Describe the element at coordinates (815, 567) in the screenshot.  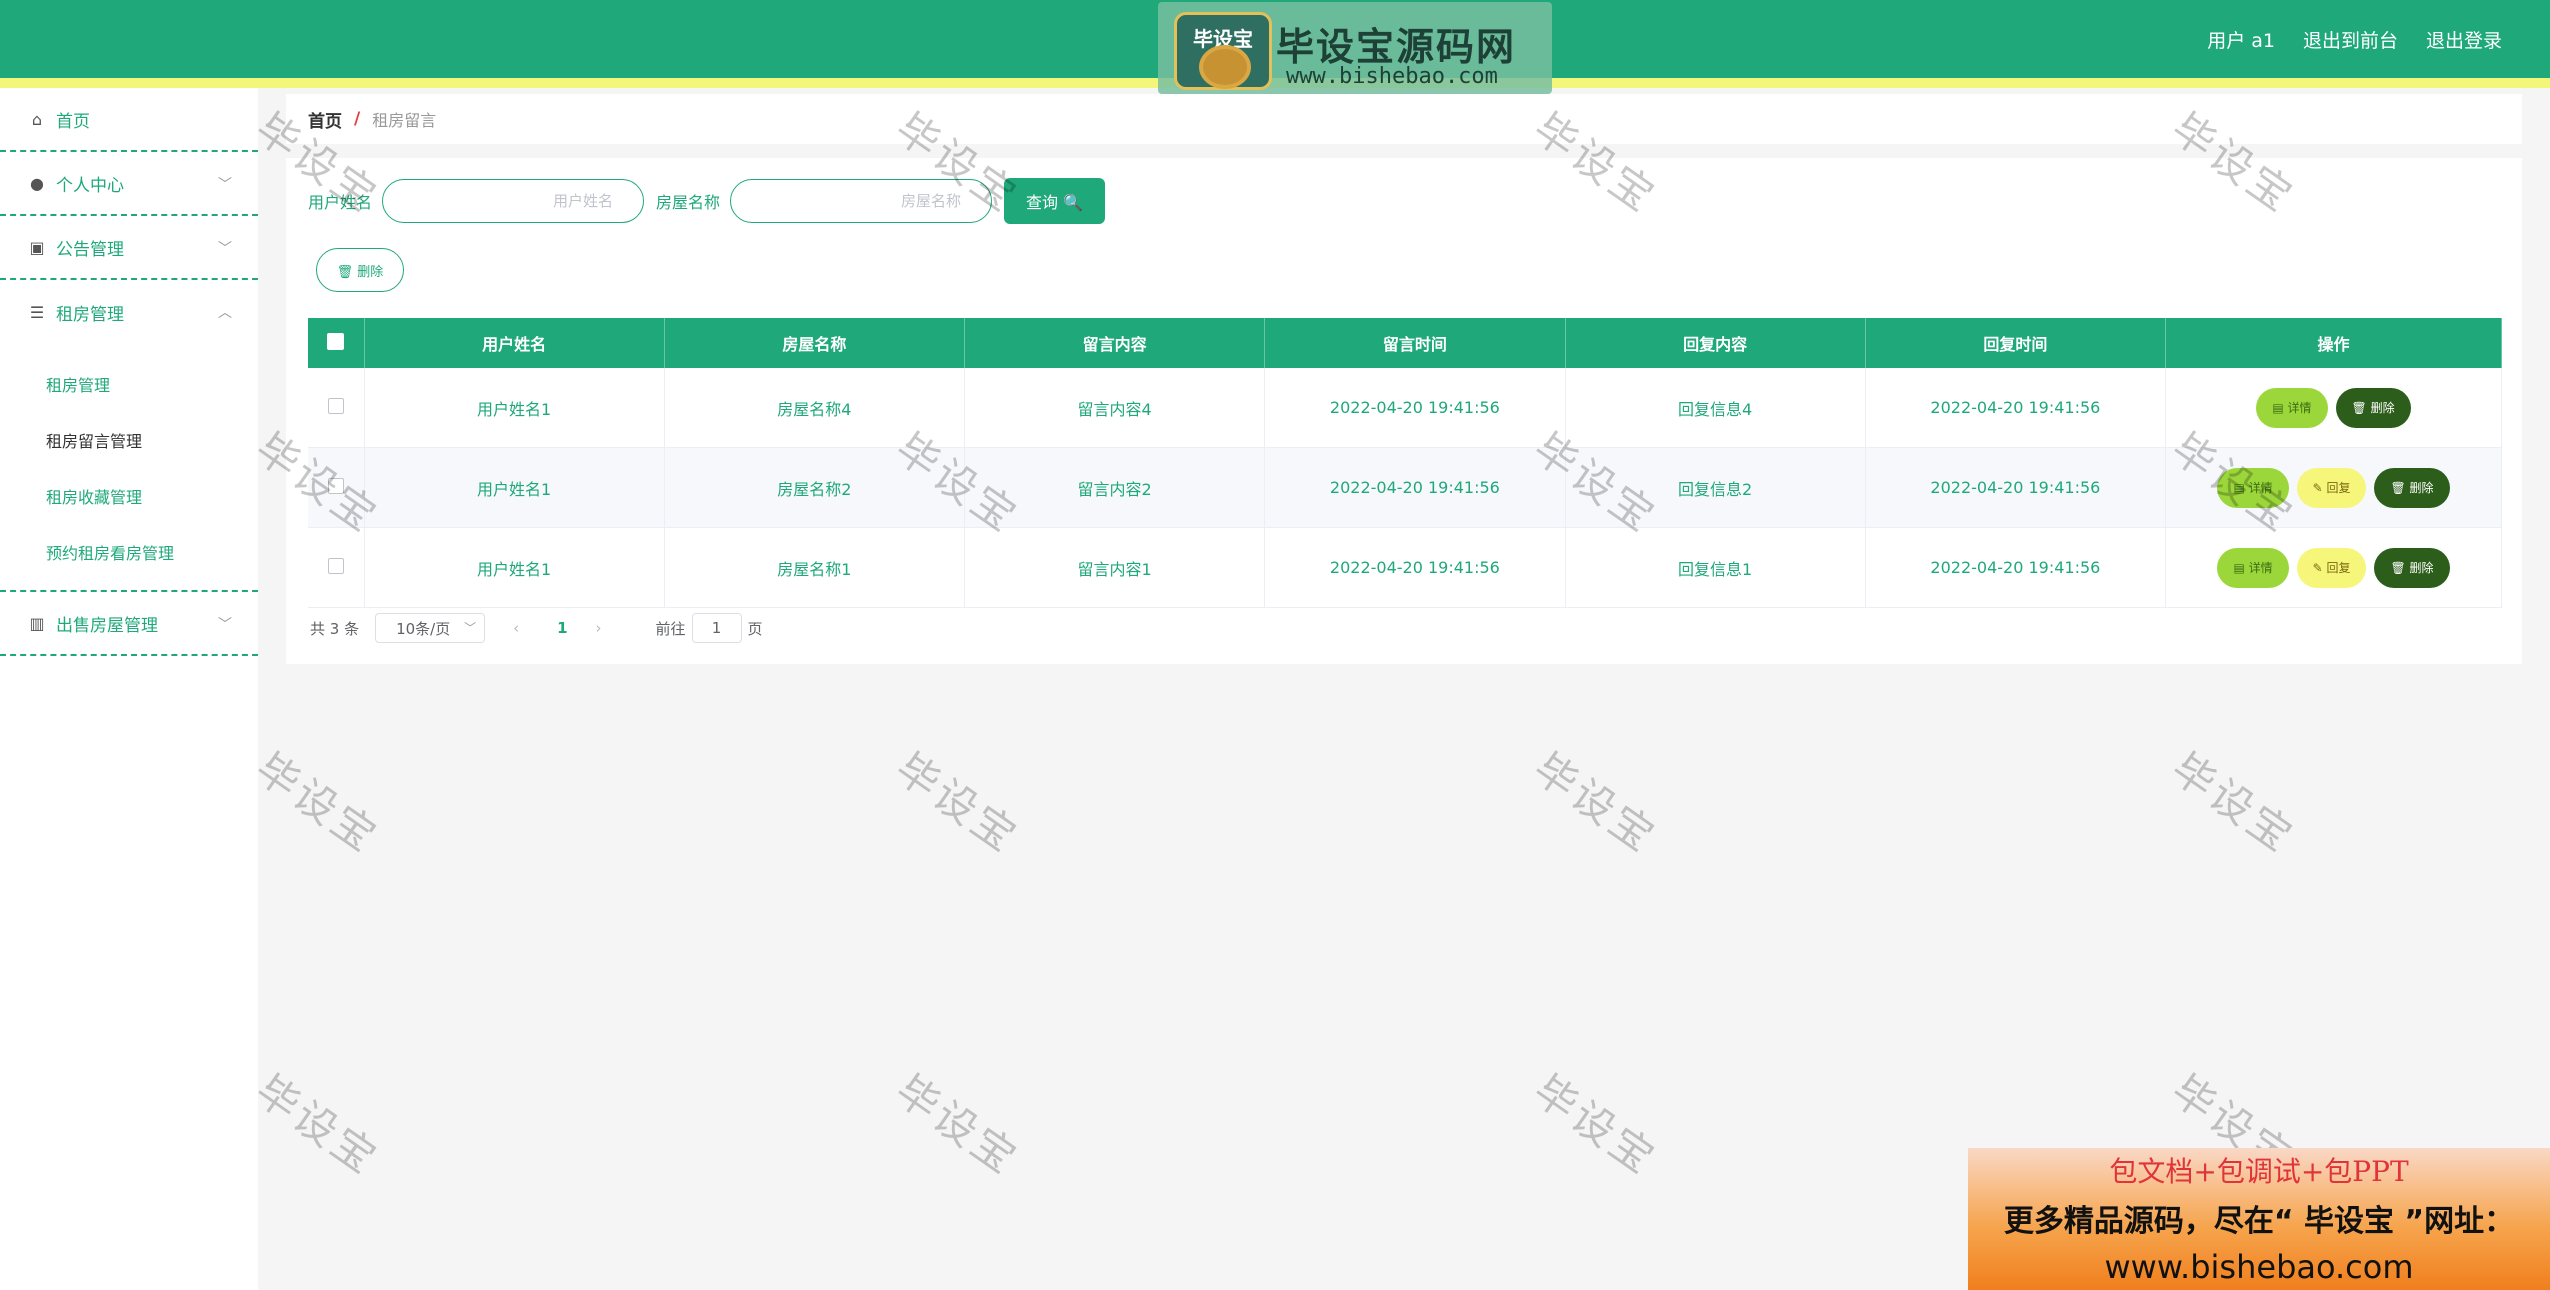
I see `cell-house: 房屋名称1` at that location.